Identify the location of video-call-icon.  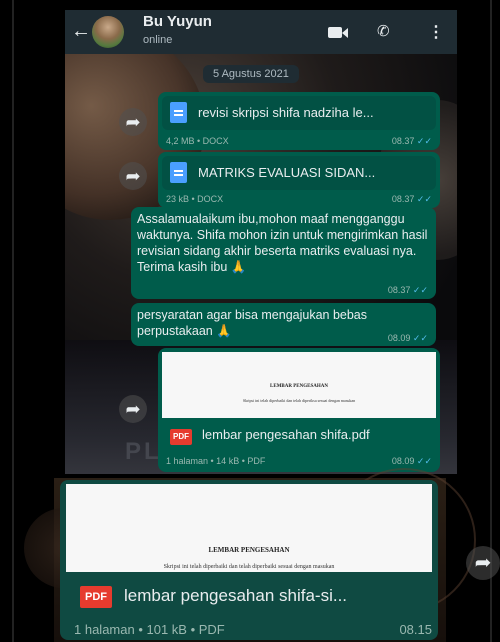
(339, 33).